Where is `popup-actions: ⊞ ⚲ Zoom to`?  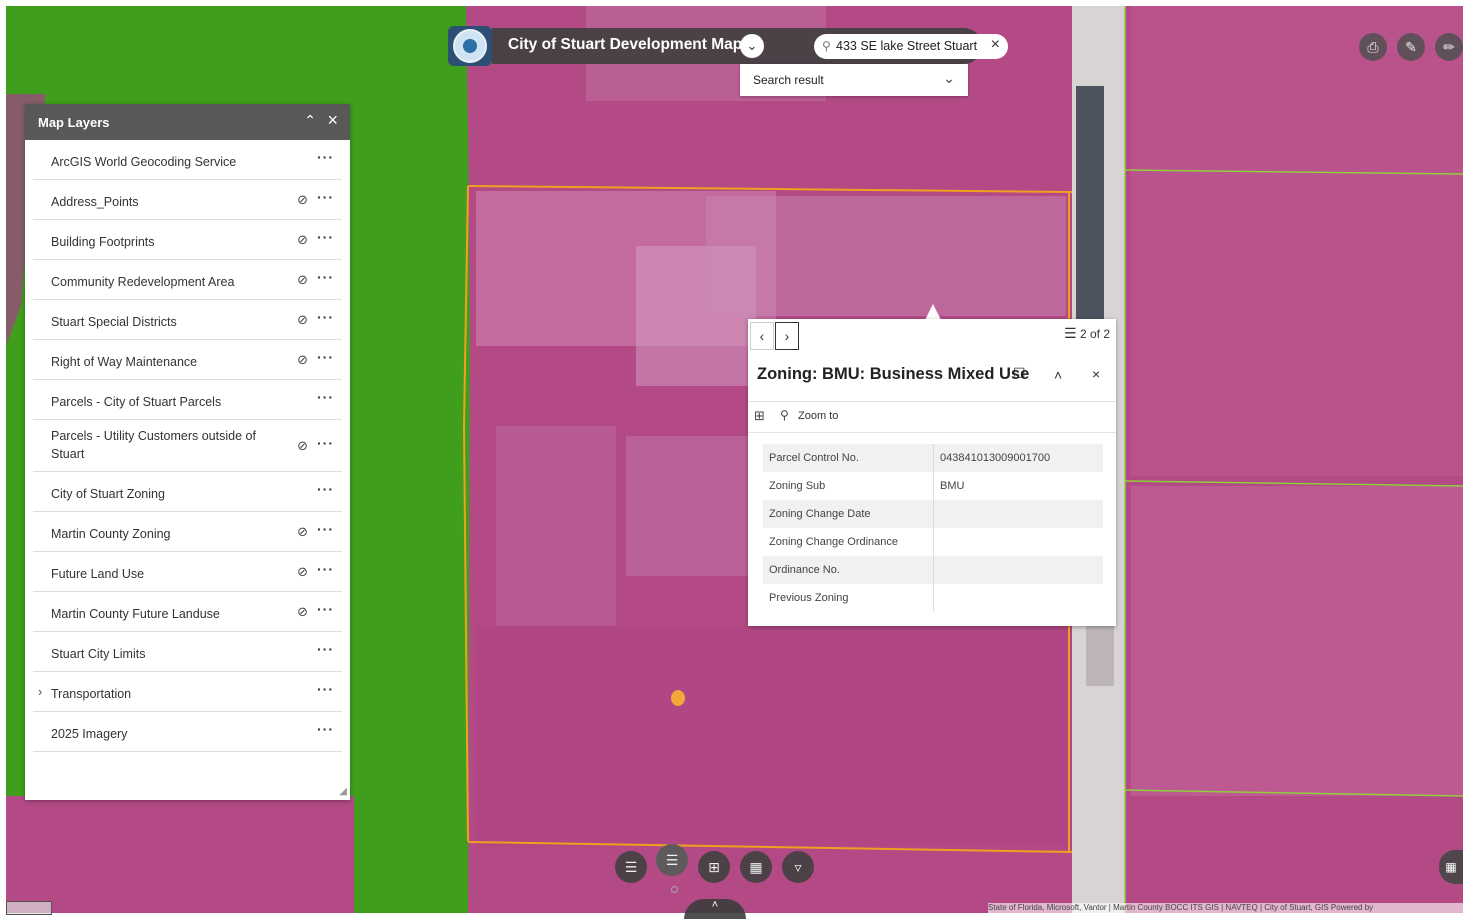
popup-actions: ⊞ ⚲ Zoom to is located at coordinates (932, 417).